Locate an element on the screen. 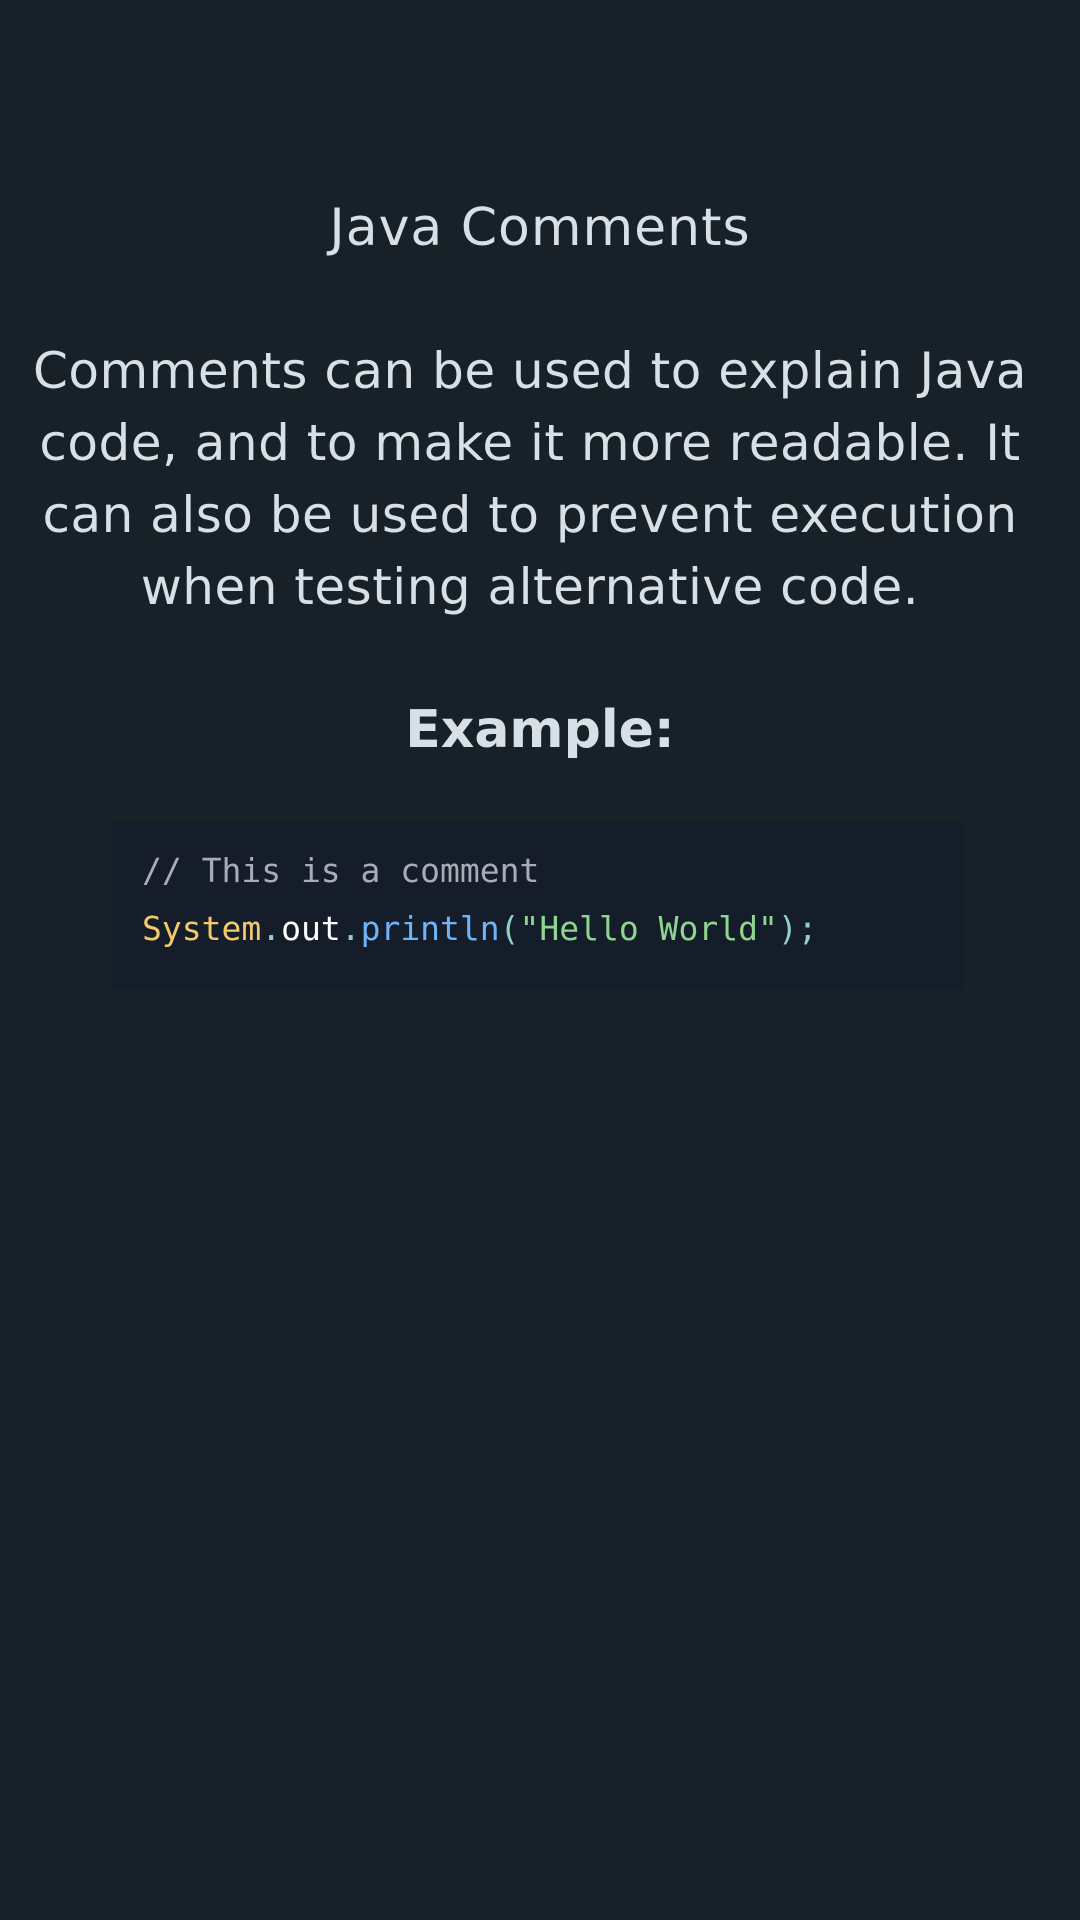  code-token-method: println is located at coordinates (430, 928).